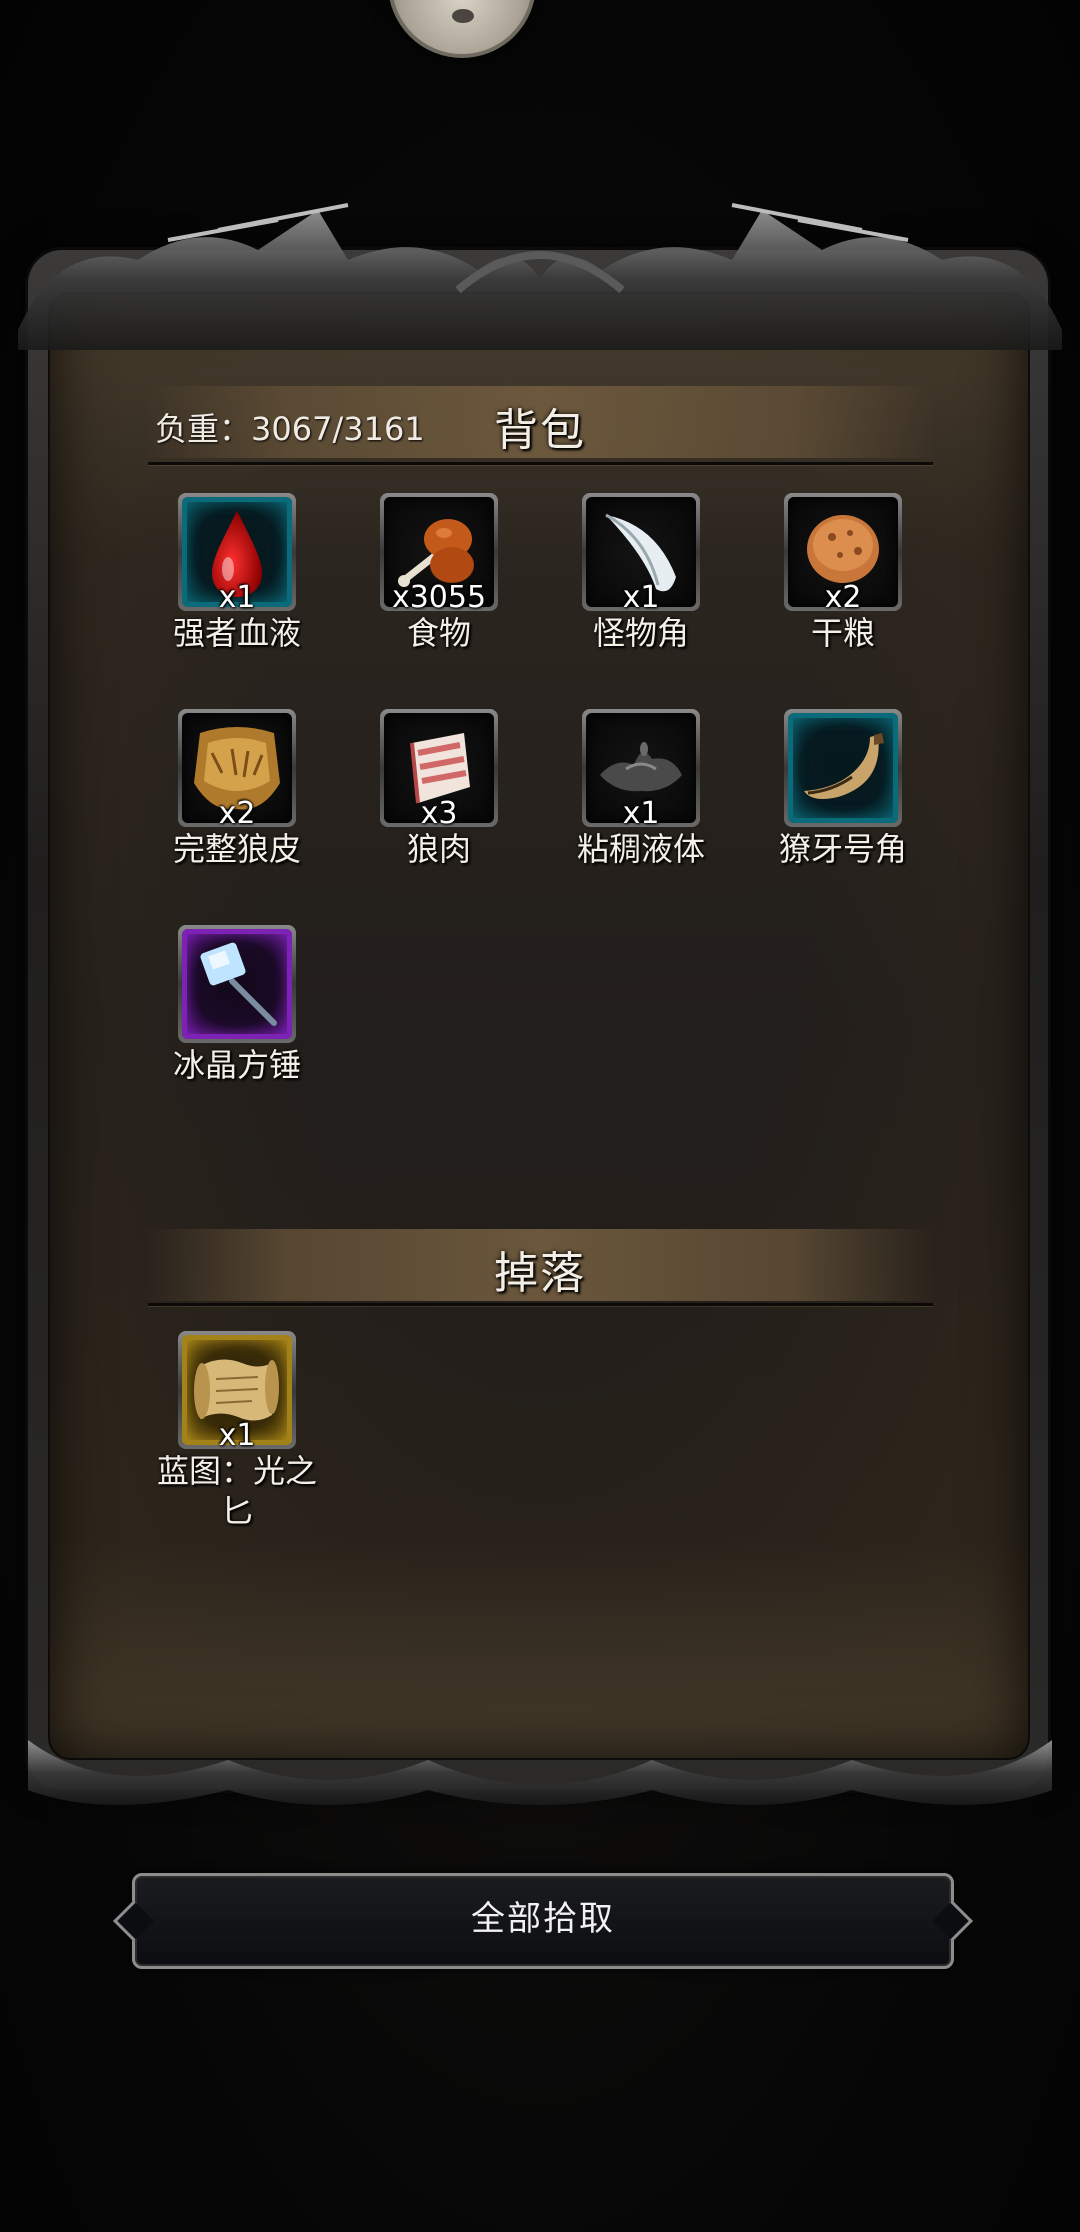 The height and width of the screenshot is (2232, 1080). What do you see at coordinates (463, 16) in the screenshot?
I see `avatar-face-icon` at bounding box center [463, 16].